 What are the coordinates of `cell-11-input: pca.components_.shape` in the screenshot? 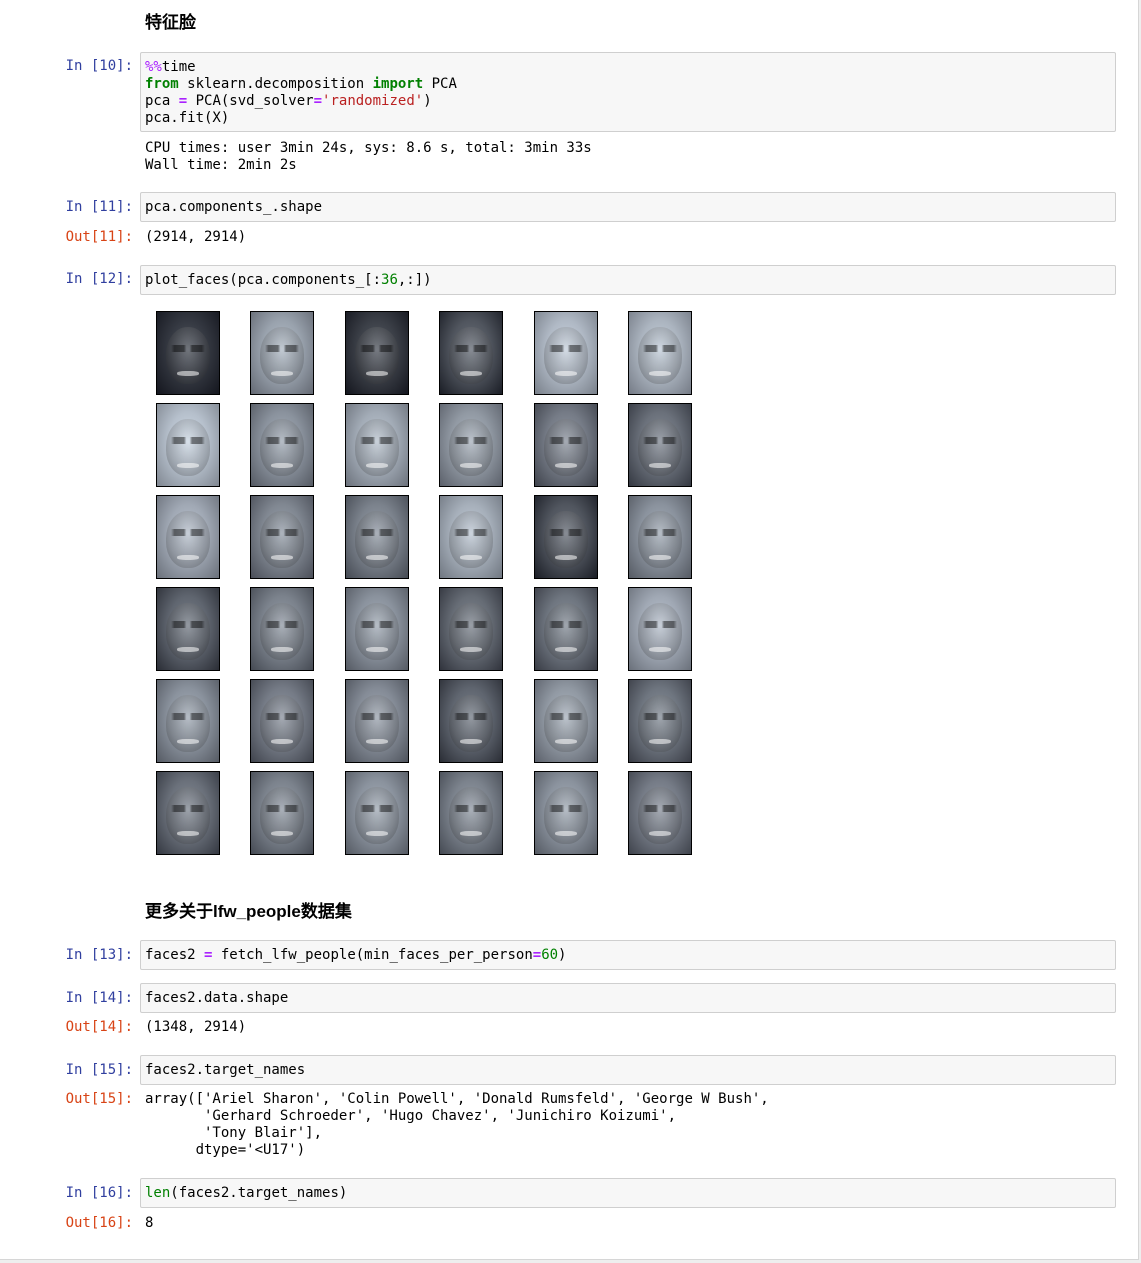 It's located at (628, 207).